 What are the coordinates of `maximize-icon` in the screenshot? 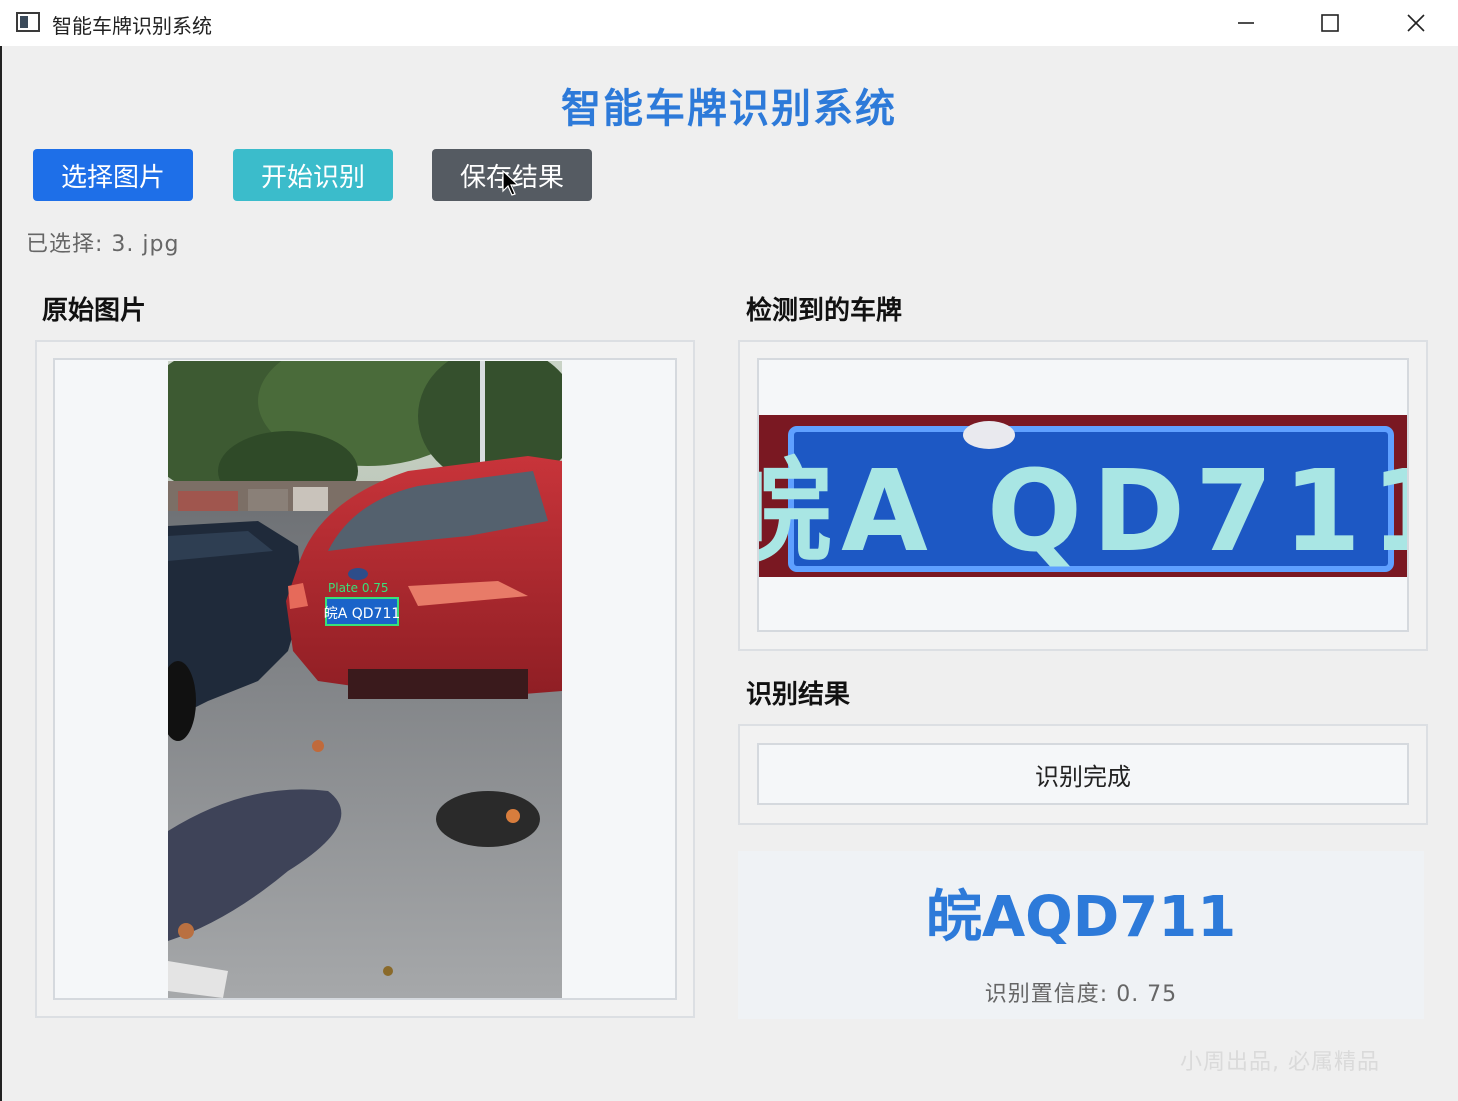 It's located at (1330, 23).